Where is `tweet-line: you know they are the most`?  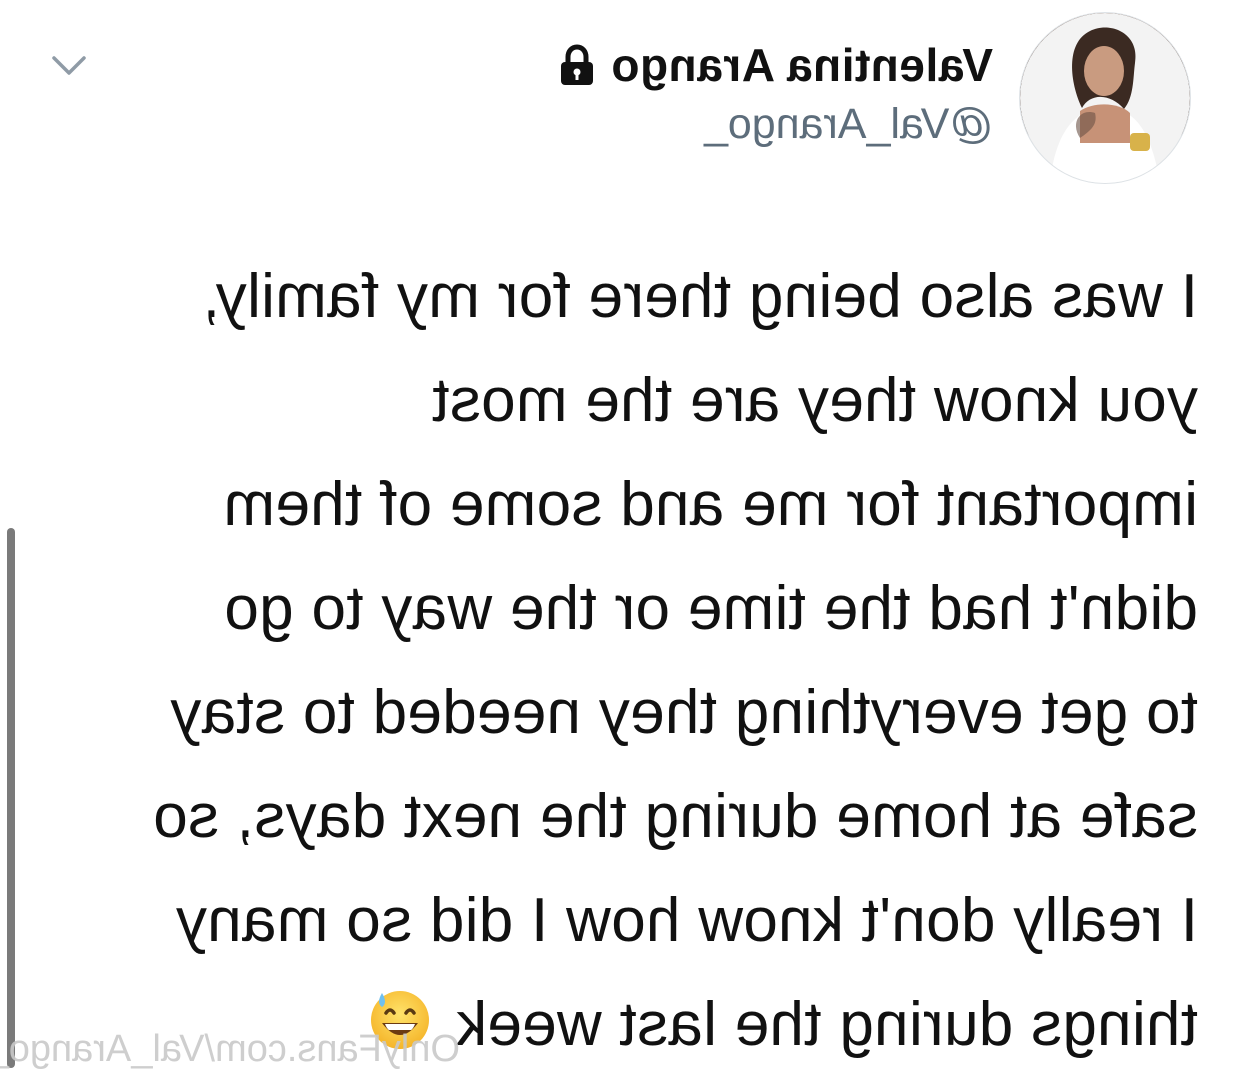 tweet-line: you know they are the most is located at coordinates (815, 400).